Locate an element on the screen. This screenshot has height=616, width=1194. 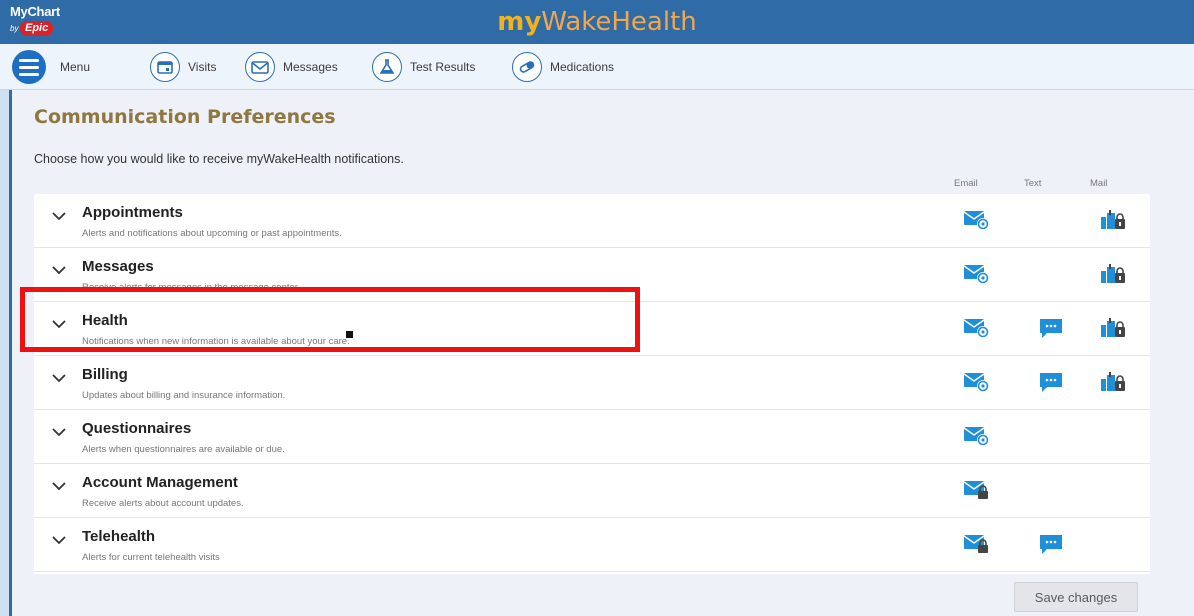
envelope-icon is located at coordinates (260, 67).